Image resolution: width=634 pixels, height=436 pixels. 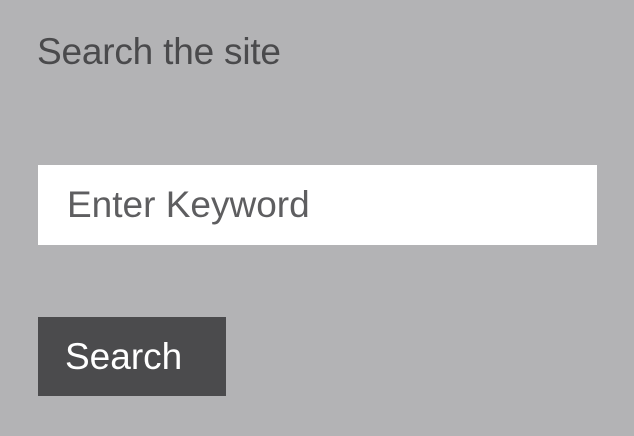 I want to click on search-heading: Search the site, so click(x=159, y=51).